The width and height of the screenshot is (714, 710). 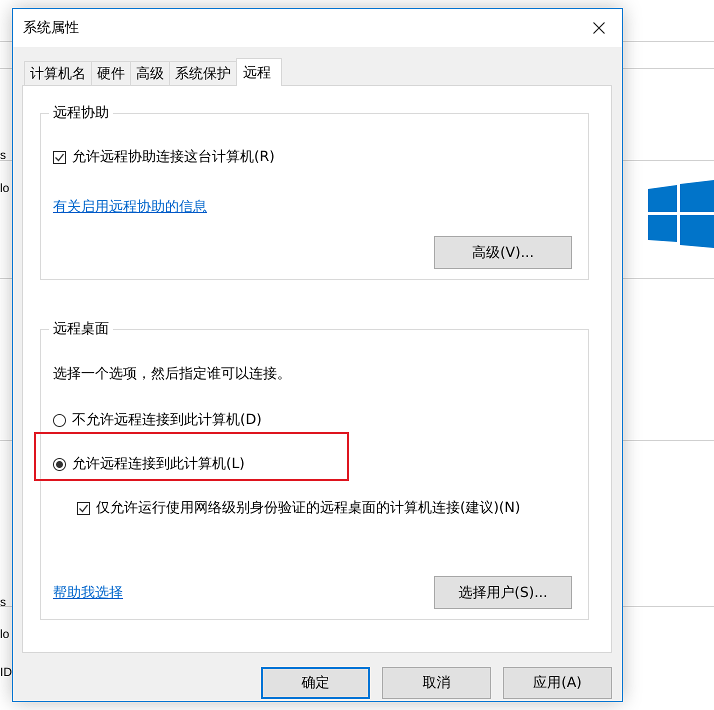 I want to click on window-title: 系统属性, so click(x=51, y=28).